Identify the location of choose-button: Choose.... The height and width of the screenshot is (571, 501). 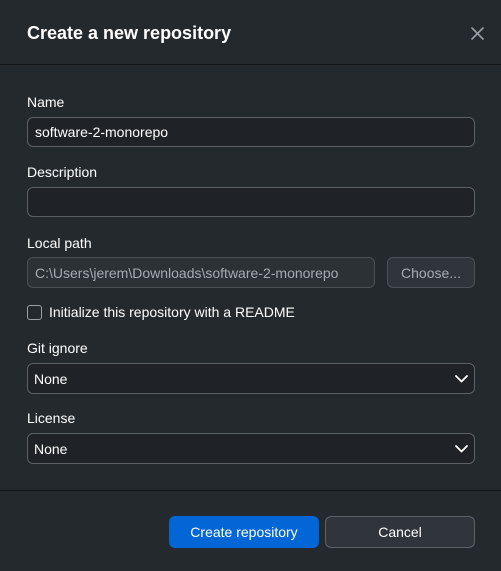
(431, 272).